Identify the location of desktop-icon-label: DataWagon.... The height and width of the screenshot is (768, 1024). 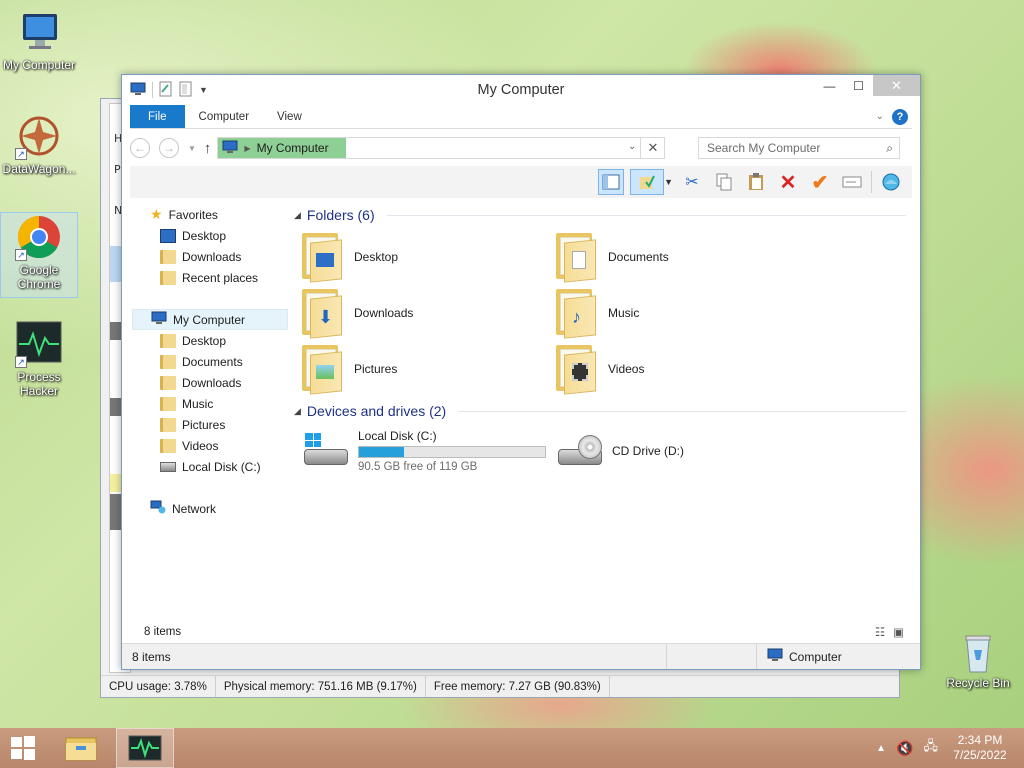
(39, 169).